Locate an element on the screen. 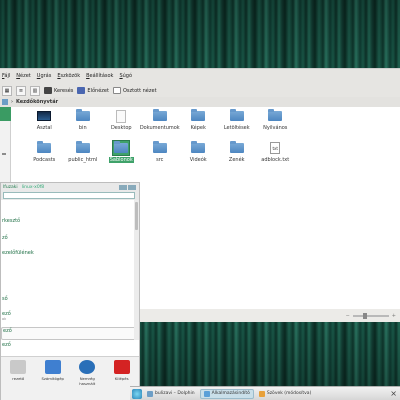 This screenshot has height=400, width=400. list-item-label: ző is located at coordinates (5, 238).